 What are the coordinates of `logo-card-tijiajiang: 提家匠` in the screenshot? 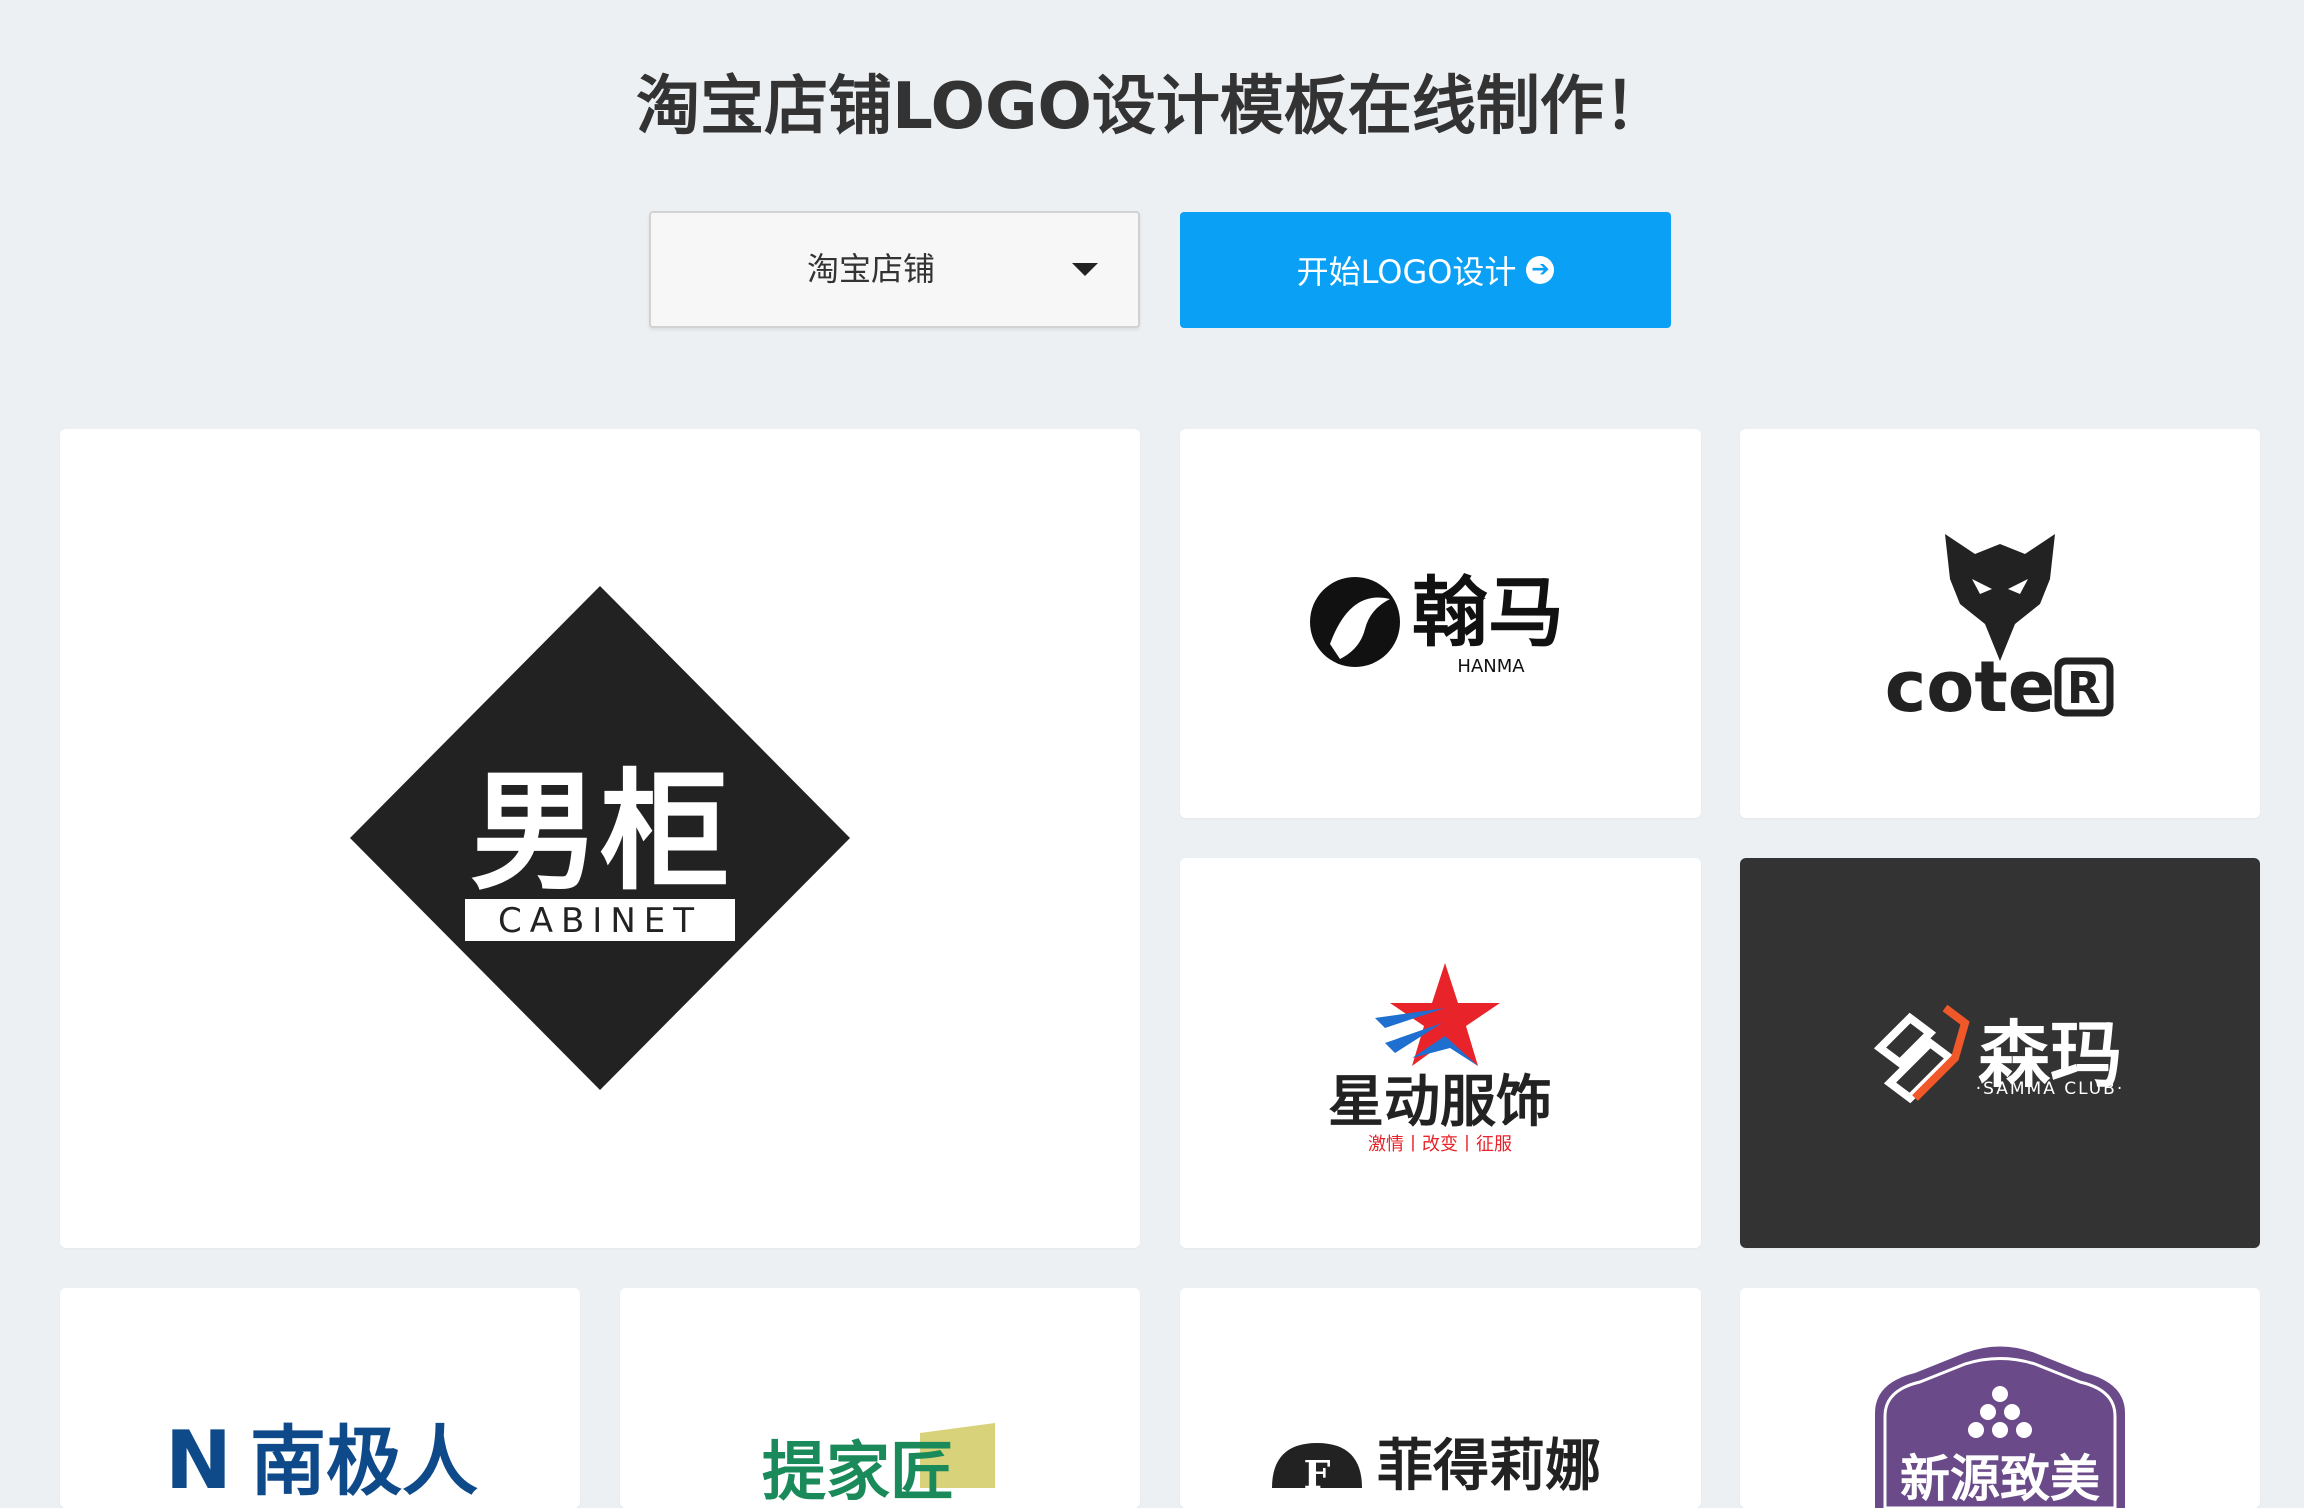 It's located at (880, 1398).